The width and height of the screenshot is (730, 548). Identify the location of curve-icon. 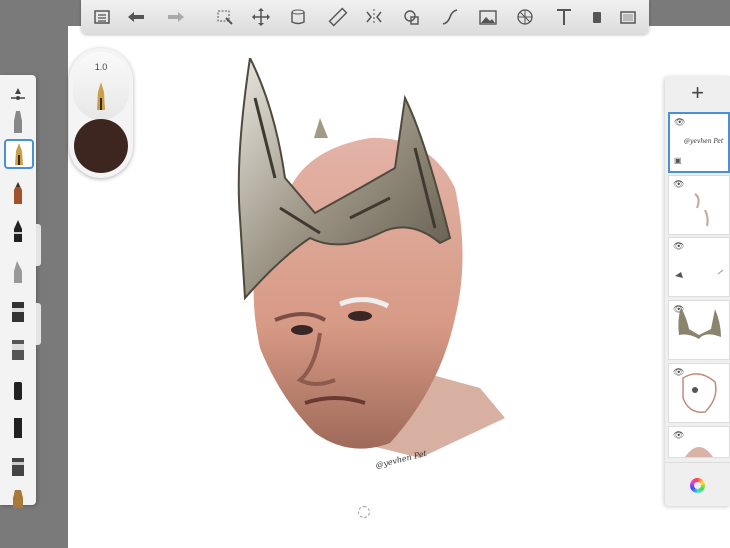
(450, 17).